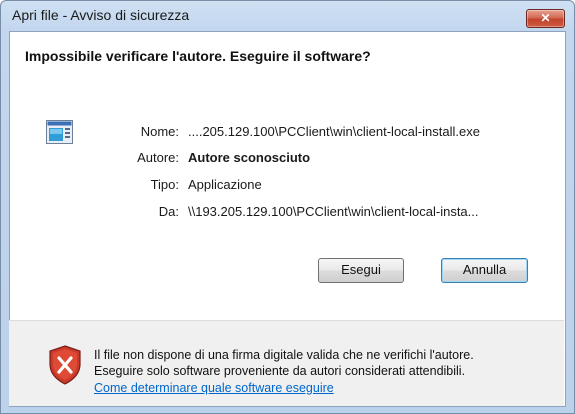 The height and width of the screenshot is (414, 575). What do you see at coordinates (287, 16) in the screenshot?
I see `title-bar: Apri file - Avviso di sicurezza ✕` at bounding box center [287, 16].